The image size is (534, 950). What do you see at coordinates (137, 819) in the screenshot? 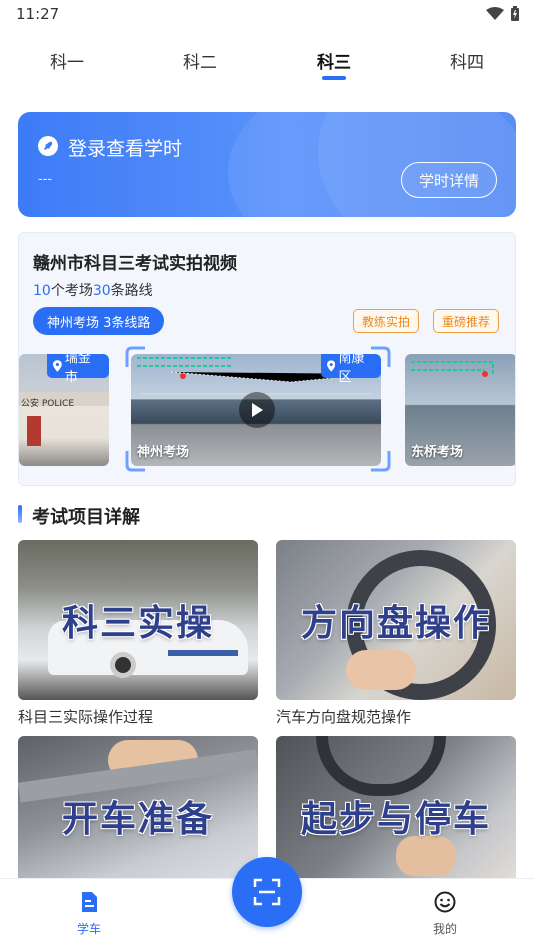
I see `exam-item-overlay-text: 开车准备` at bounding box center [137, 819].